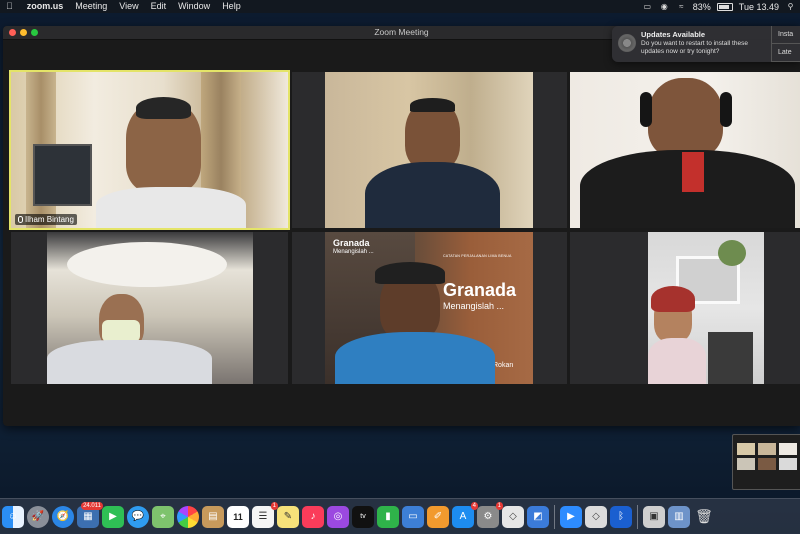 The height and width of the screenshot is (534, 800). What do you see at coordinates (138, 516) in the screenshot?
I see `messages-icon: 💬` at bounding box center [138, 516].